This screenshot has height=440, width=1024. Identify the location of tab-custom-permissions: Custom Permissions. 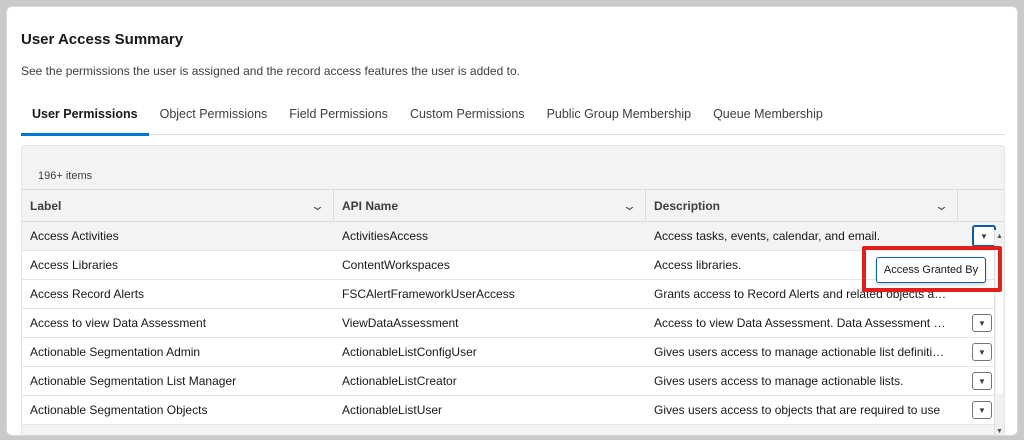
(467, 119).